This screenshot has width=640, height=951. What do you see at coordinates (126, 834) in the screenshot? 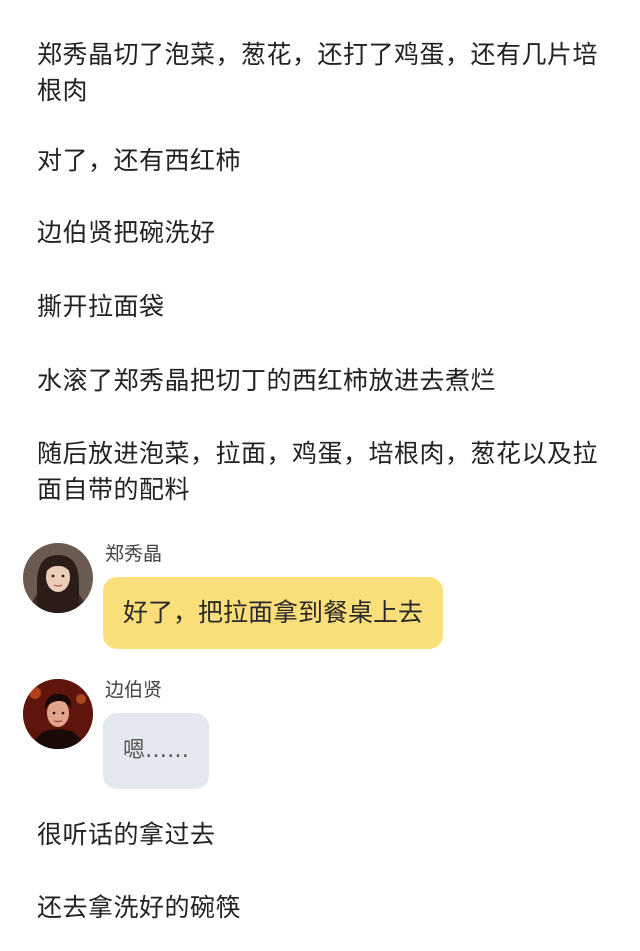
I see `narration-paragraph: 很听话的拿过去` at bounding box center [126, 834].